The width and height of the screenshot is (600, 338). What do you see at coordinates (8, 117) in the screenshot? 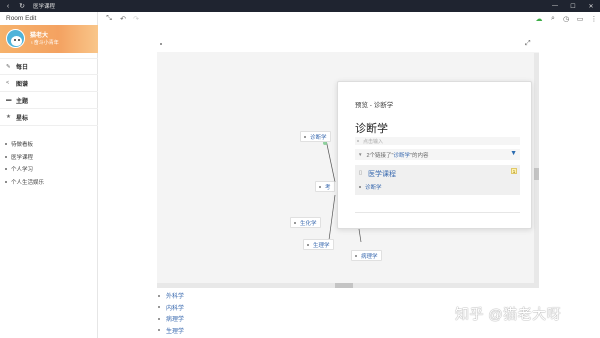
I see `star-icon: ★` at bounding box center [8, 117].